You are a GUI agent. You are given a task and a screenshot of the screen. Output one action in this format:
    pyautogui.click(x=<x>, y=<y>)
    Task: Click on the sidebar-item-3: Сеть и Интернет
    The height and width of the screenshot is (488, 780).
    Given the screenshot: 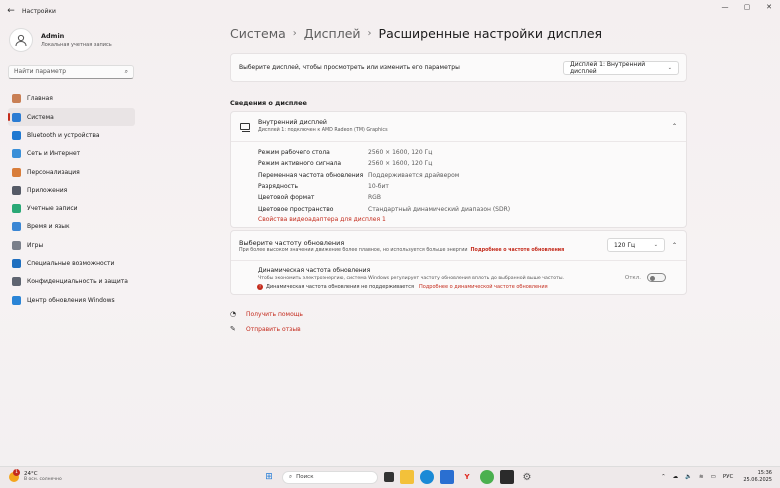 What is the action you would take?
    pyautogui.click(x=71, y=154)
    